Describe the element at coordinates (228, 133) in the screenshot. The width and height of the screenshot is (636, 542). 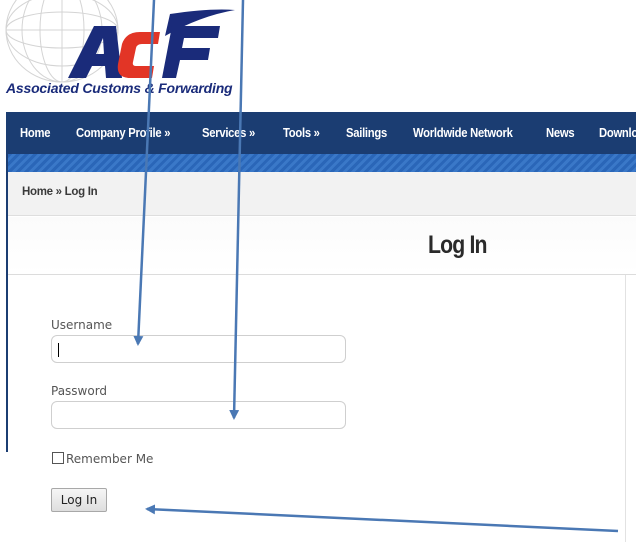
I see `nav-services: Services »` at that location.